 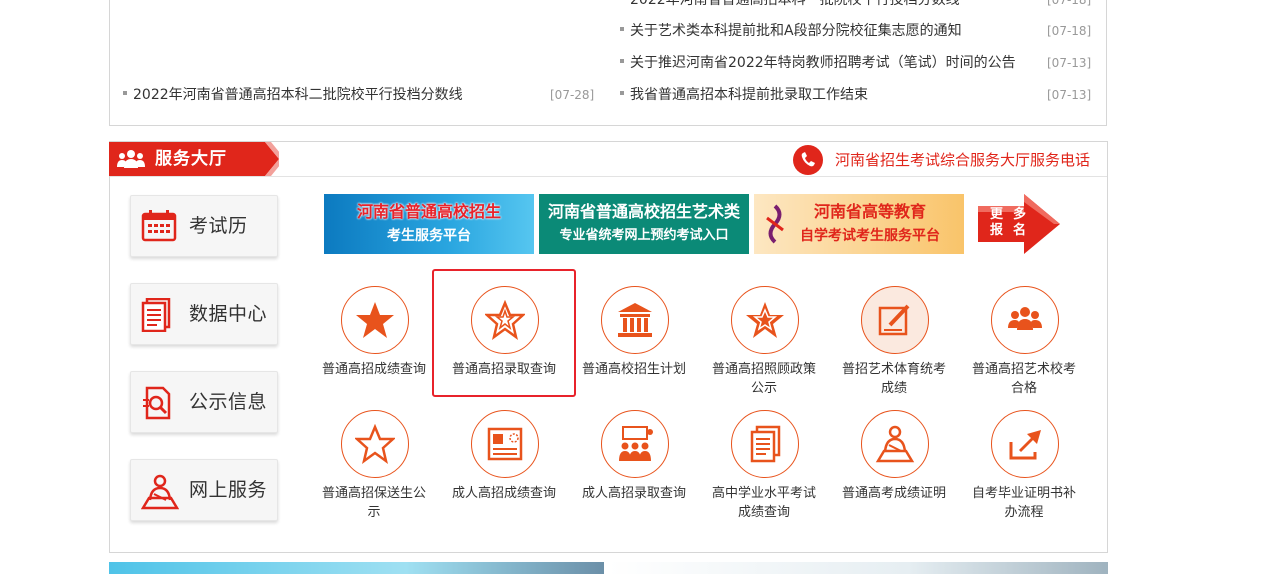 I want to click on meeting-icon, so click(x=636, y=443).